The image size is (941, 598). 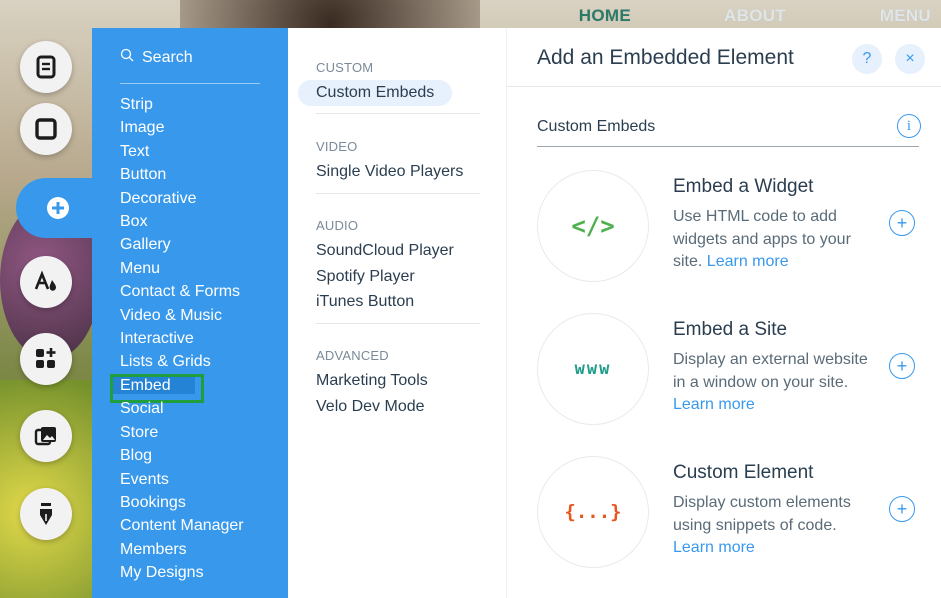 I want to click on theme-icon, so click(x=45, y=280).